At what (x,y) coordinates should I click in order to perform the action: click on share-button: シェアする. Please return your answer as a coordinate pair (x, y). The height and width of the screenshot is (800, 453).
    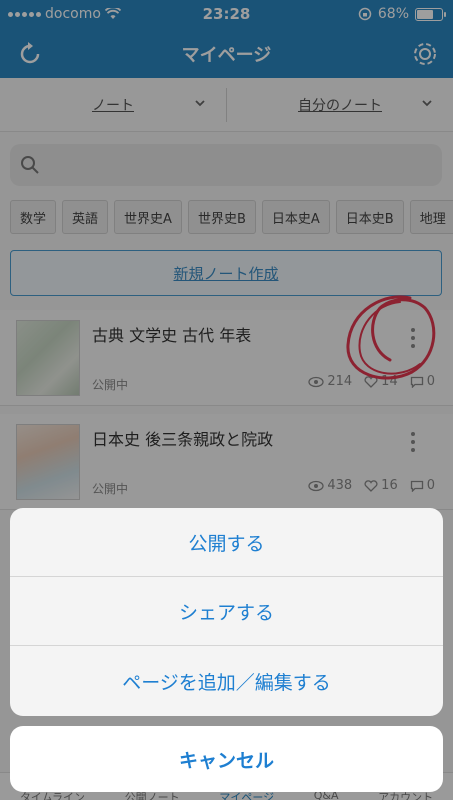
    Looking at the image, I should click on (226, 611).